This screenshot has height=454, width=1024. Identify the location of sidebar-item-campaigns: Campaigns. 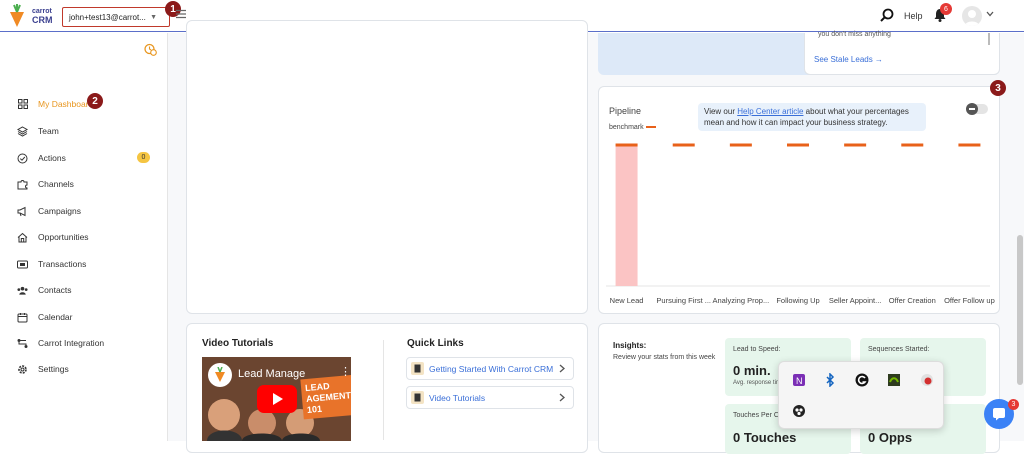
(49, 211).